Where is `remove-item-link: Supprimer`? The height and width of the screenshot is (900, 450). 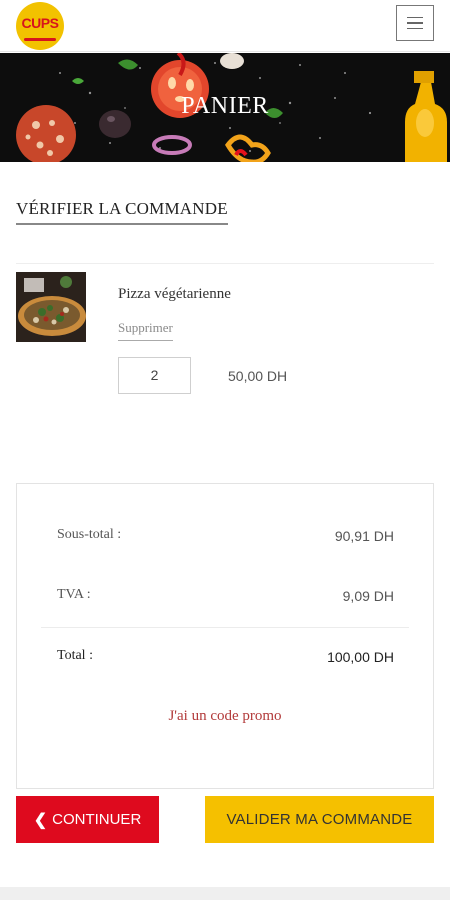 remove-item-link: Supprimer is located at coordinates (145, 330).